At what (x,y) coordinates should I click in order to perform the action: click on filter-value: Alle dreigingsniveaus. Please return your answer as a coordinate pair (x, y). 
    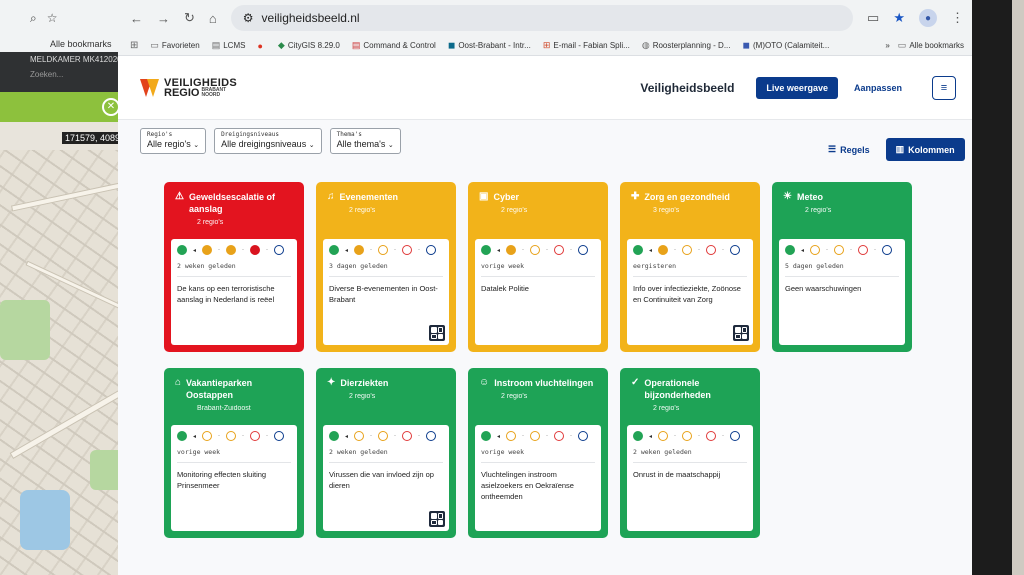
    Looking at the image, I should click on (264, 144).